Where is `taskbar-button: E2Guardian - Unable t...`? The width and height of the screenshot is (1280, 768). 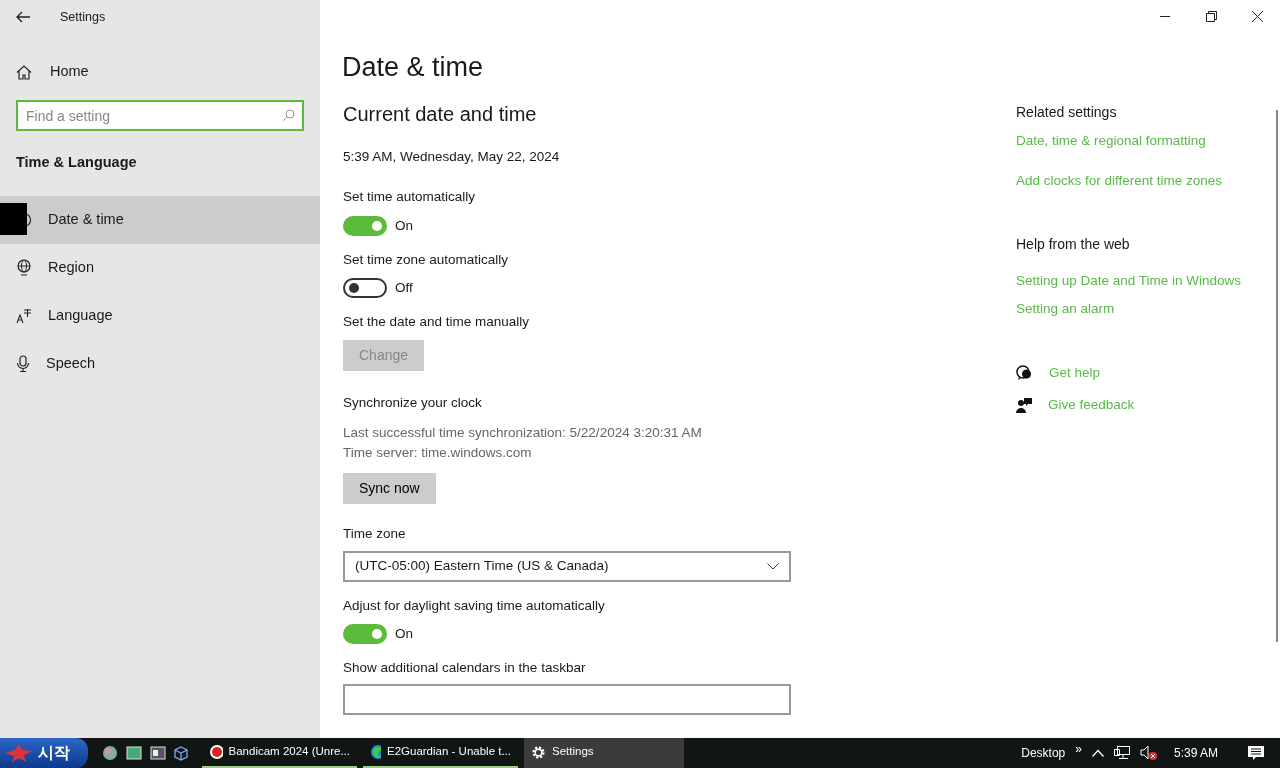 taskbar-button: E2Guardian - Unable t... is located at coordinates (440, 753).